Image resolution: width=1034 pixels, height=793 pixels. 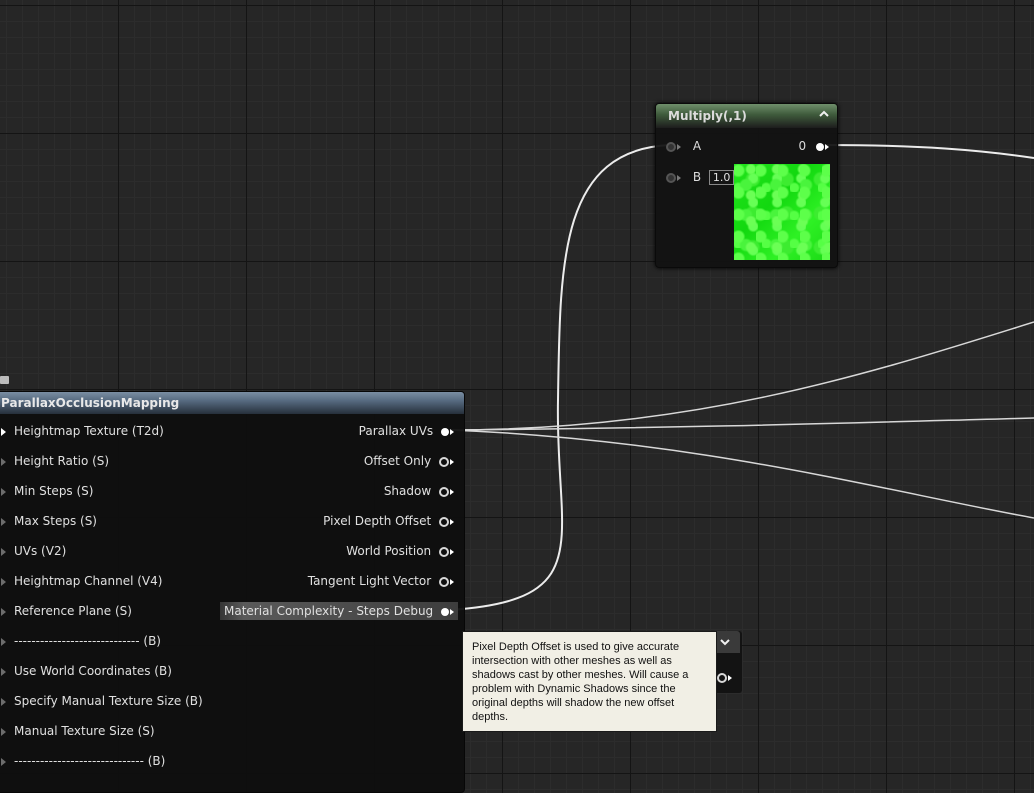 What do you see at coordinates (4, 380) in the screenshot?
I see `comment-bubble-icon` at bounding box center [4, 380].